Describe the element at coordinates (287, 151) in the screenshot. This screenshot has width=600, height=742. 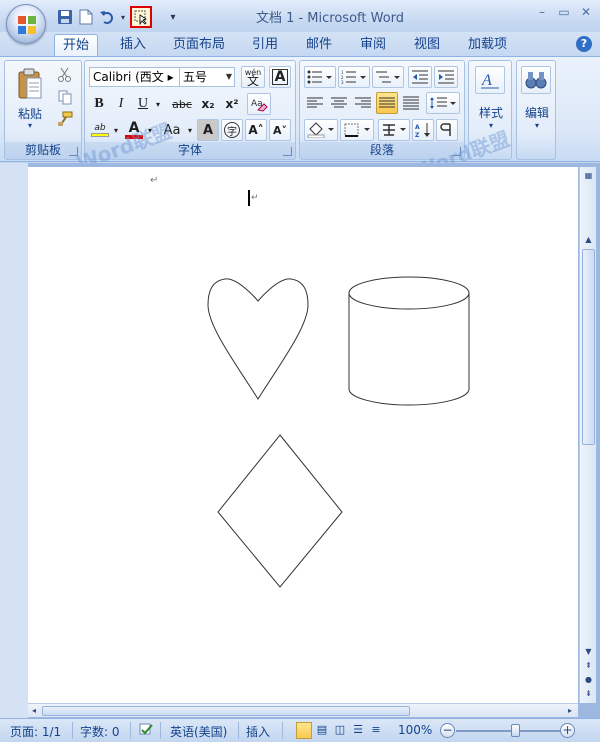
I see `font-launcher-icon` at that location.